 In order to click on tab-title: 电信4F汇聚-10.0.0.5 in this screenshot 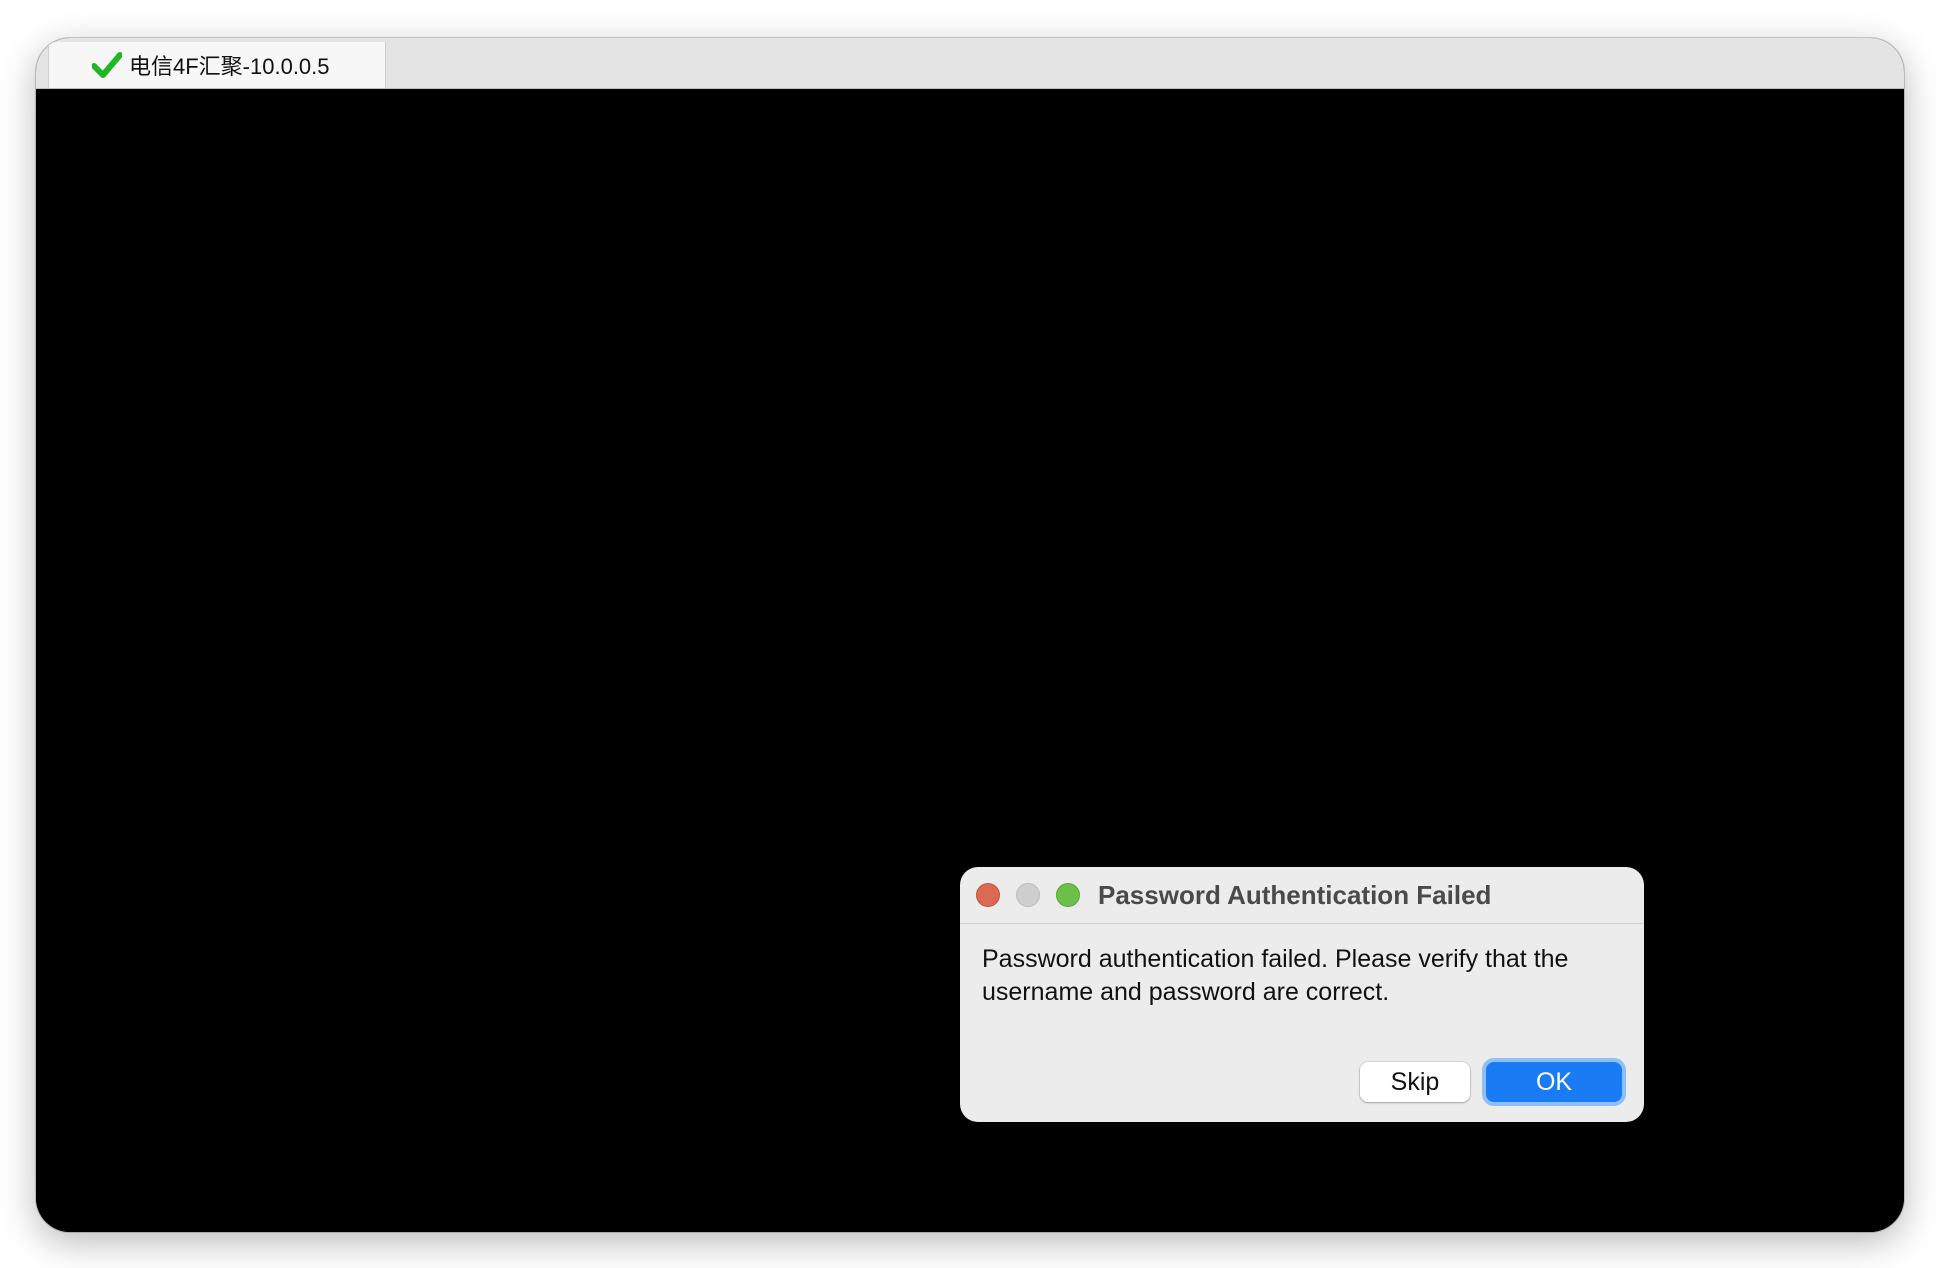, I will do `click(229, 66)`.